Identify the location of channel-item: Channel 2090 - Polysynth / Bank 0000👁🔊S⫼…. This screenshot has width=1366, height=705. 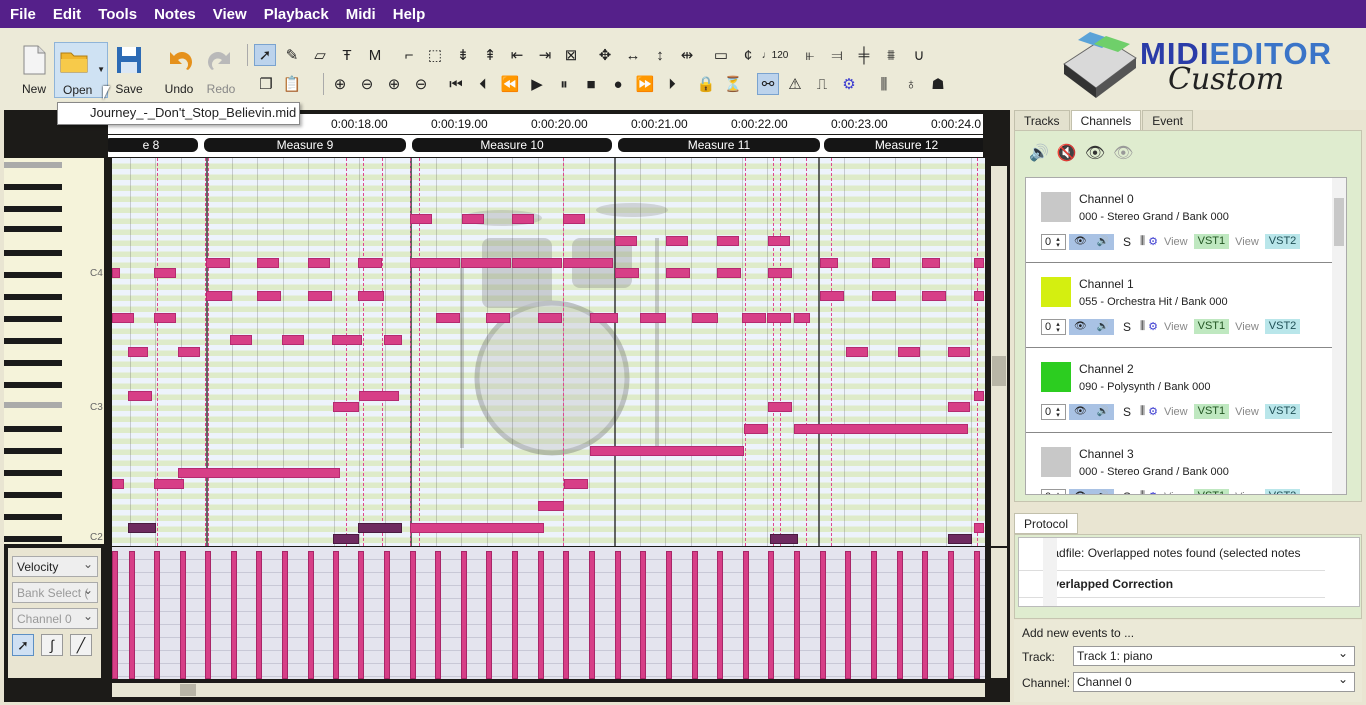
(1179, 390).